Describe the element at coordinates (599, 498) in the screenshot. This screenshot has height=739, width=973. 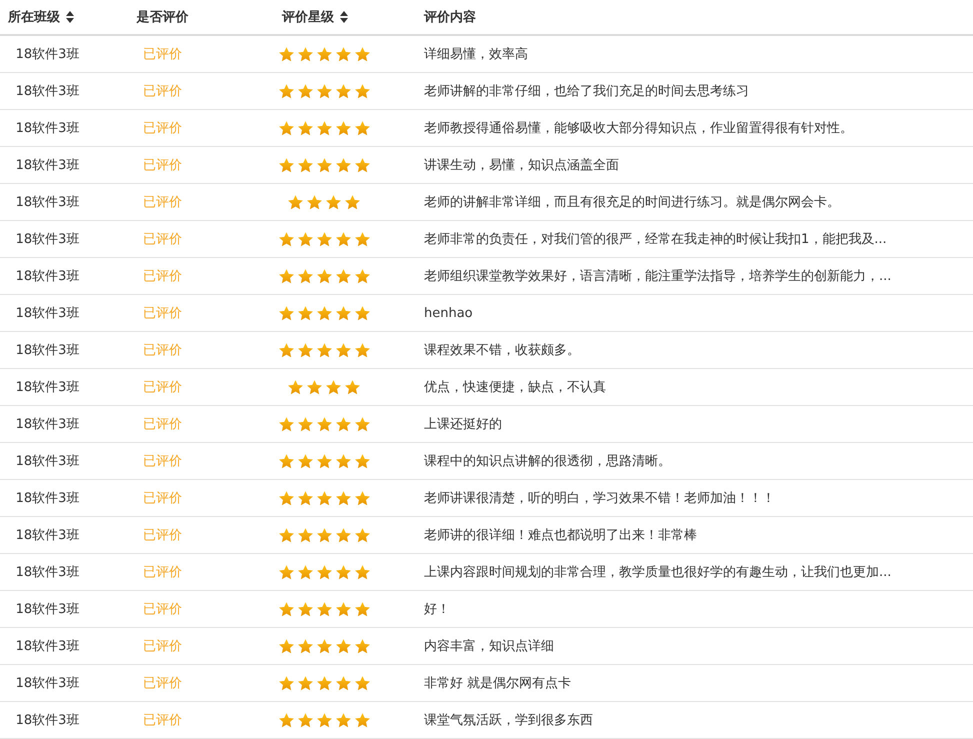
I see `comment-text: 老师讲课很清楚，听的明白，学习效果不错！老师加油！！！` at that location.